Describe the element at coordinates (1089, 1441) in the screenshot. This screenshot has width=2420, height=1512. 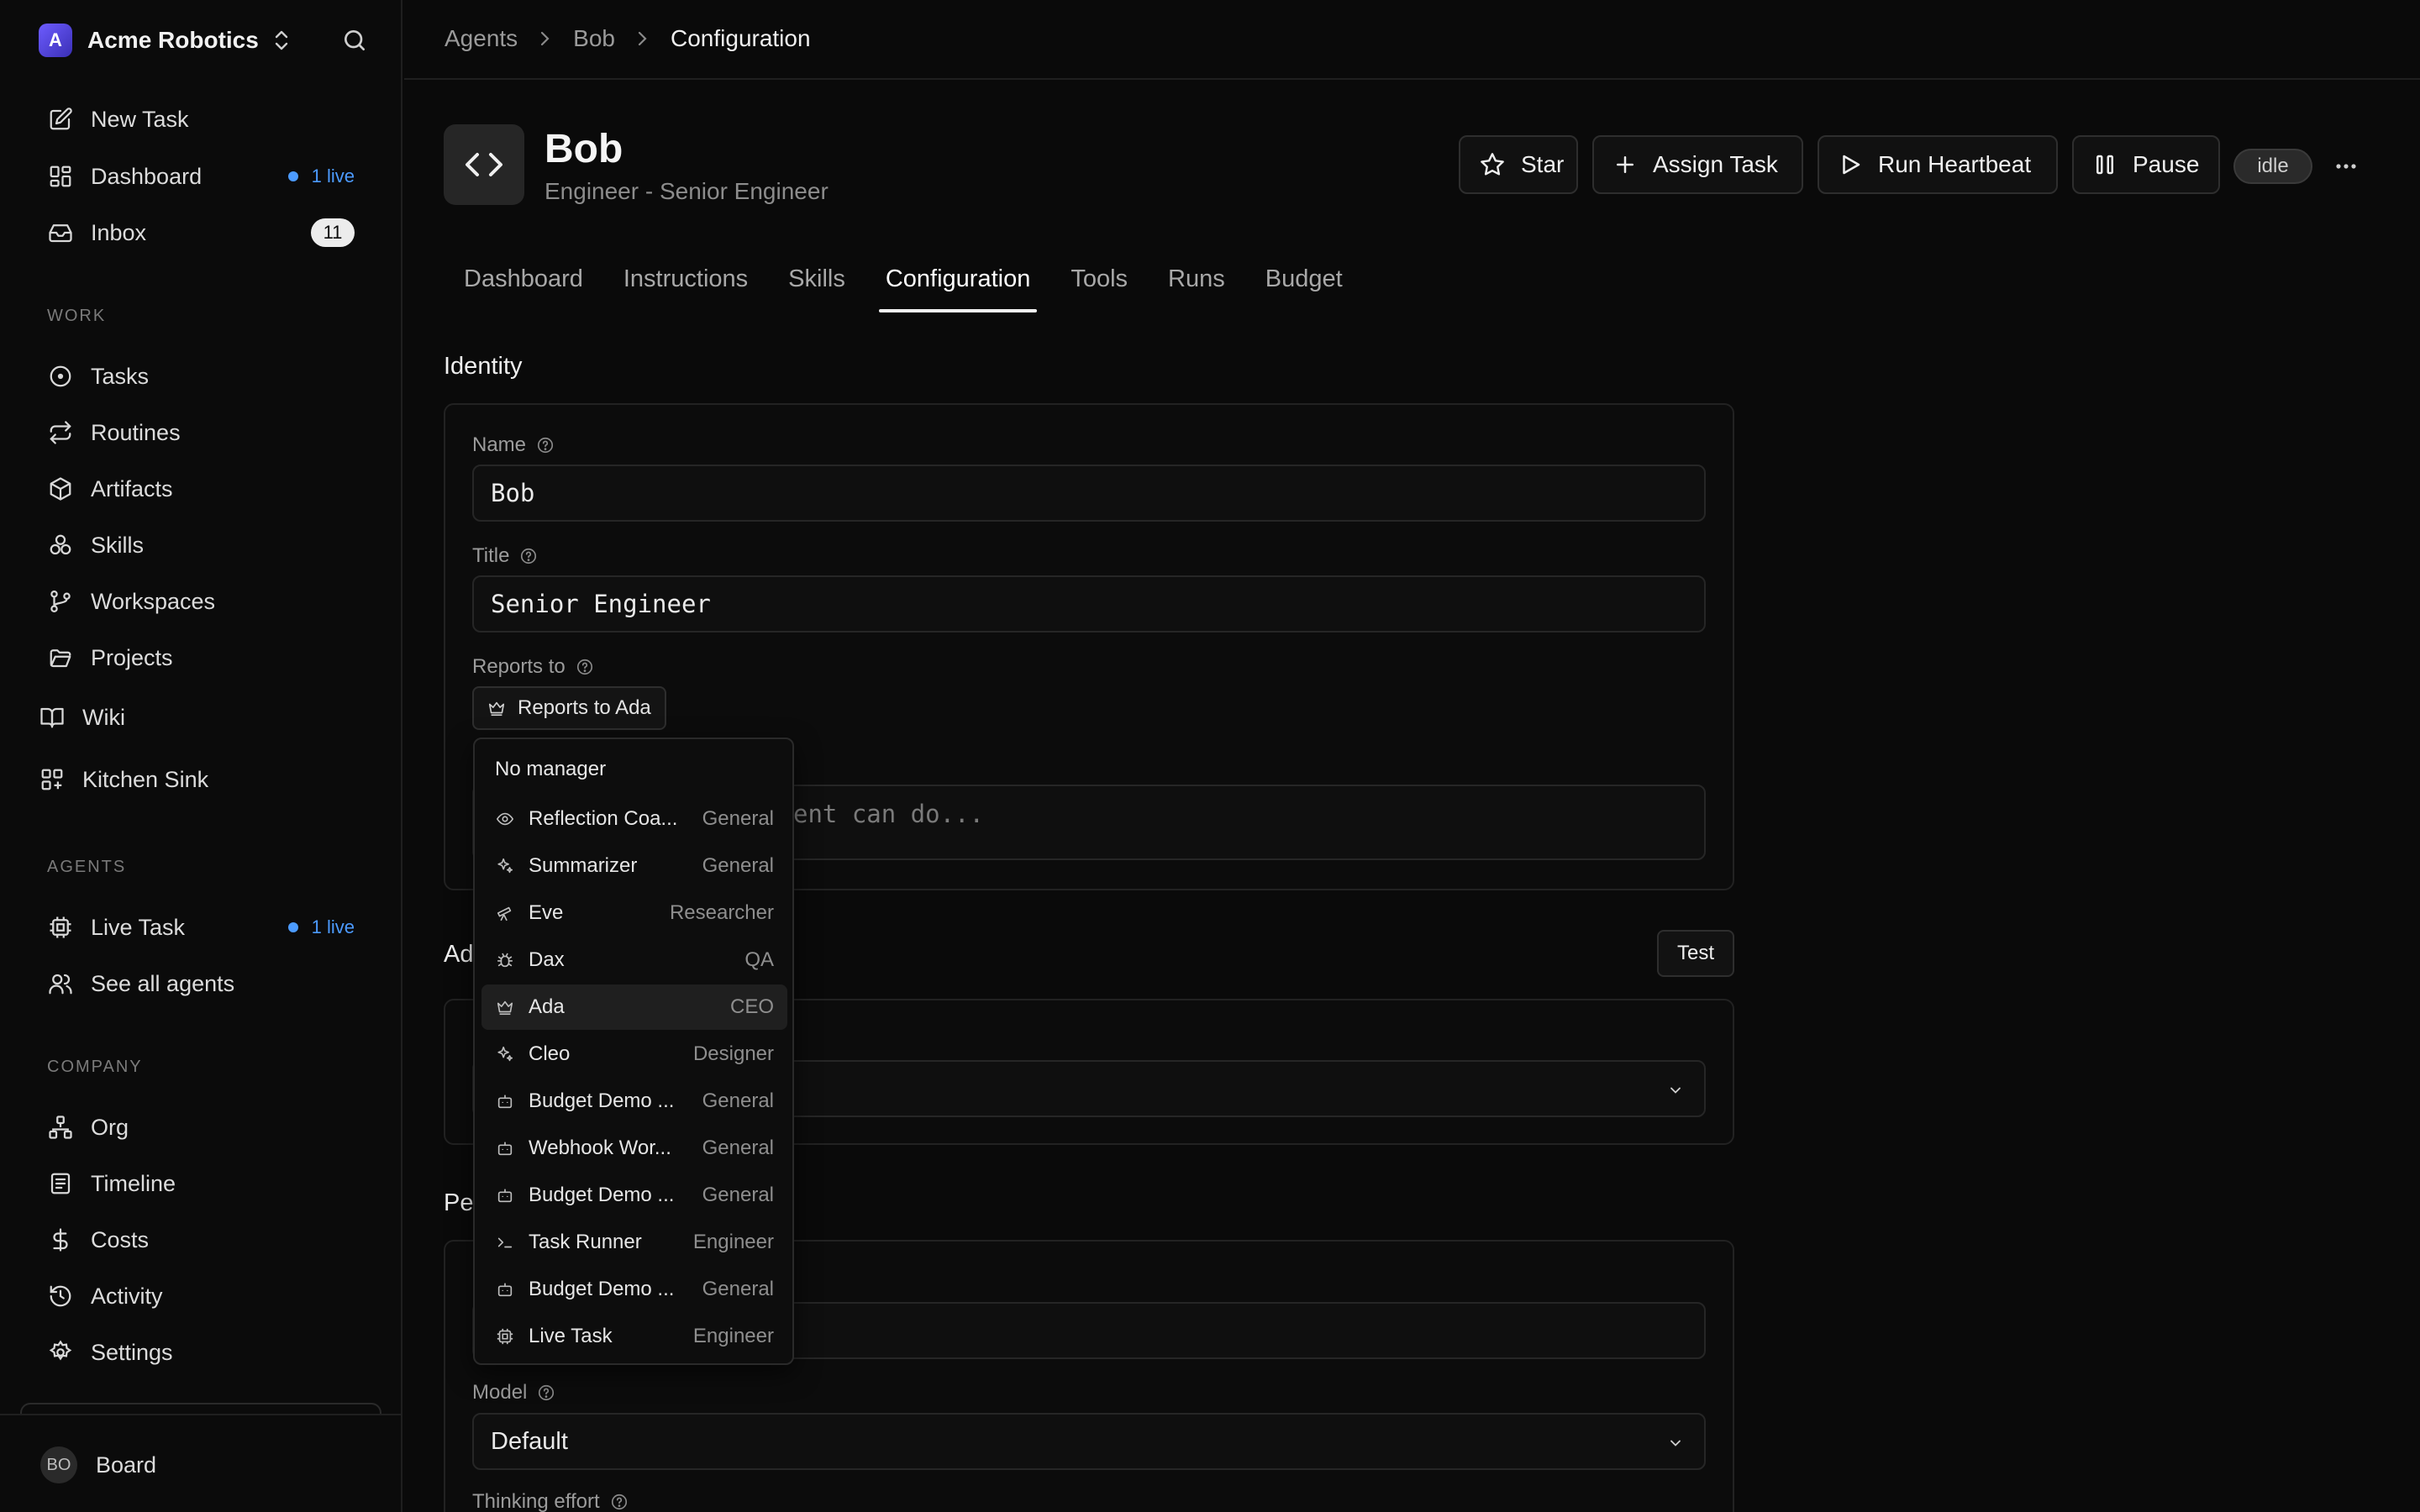
I see `model-select: Default` at that location.